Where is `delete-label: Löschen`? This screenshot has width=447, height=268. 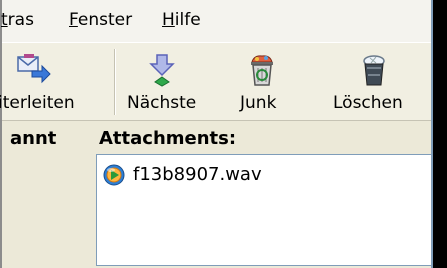 delete-label: Löschen is located at coordinates (368, 103).